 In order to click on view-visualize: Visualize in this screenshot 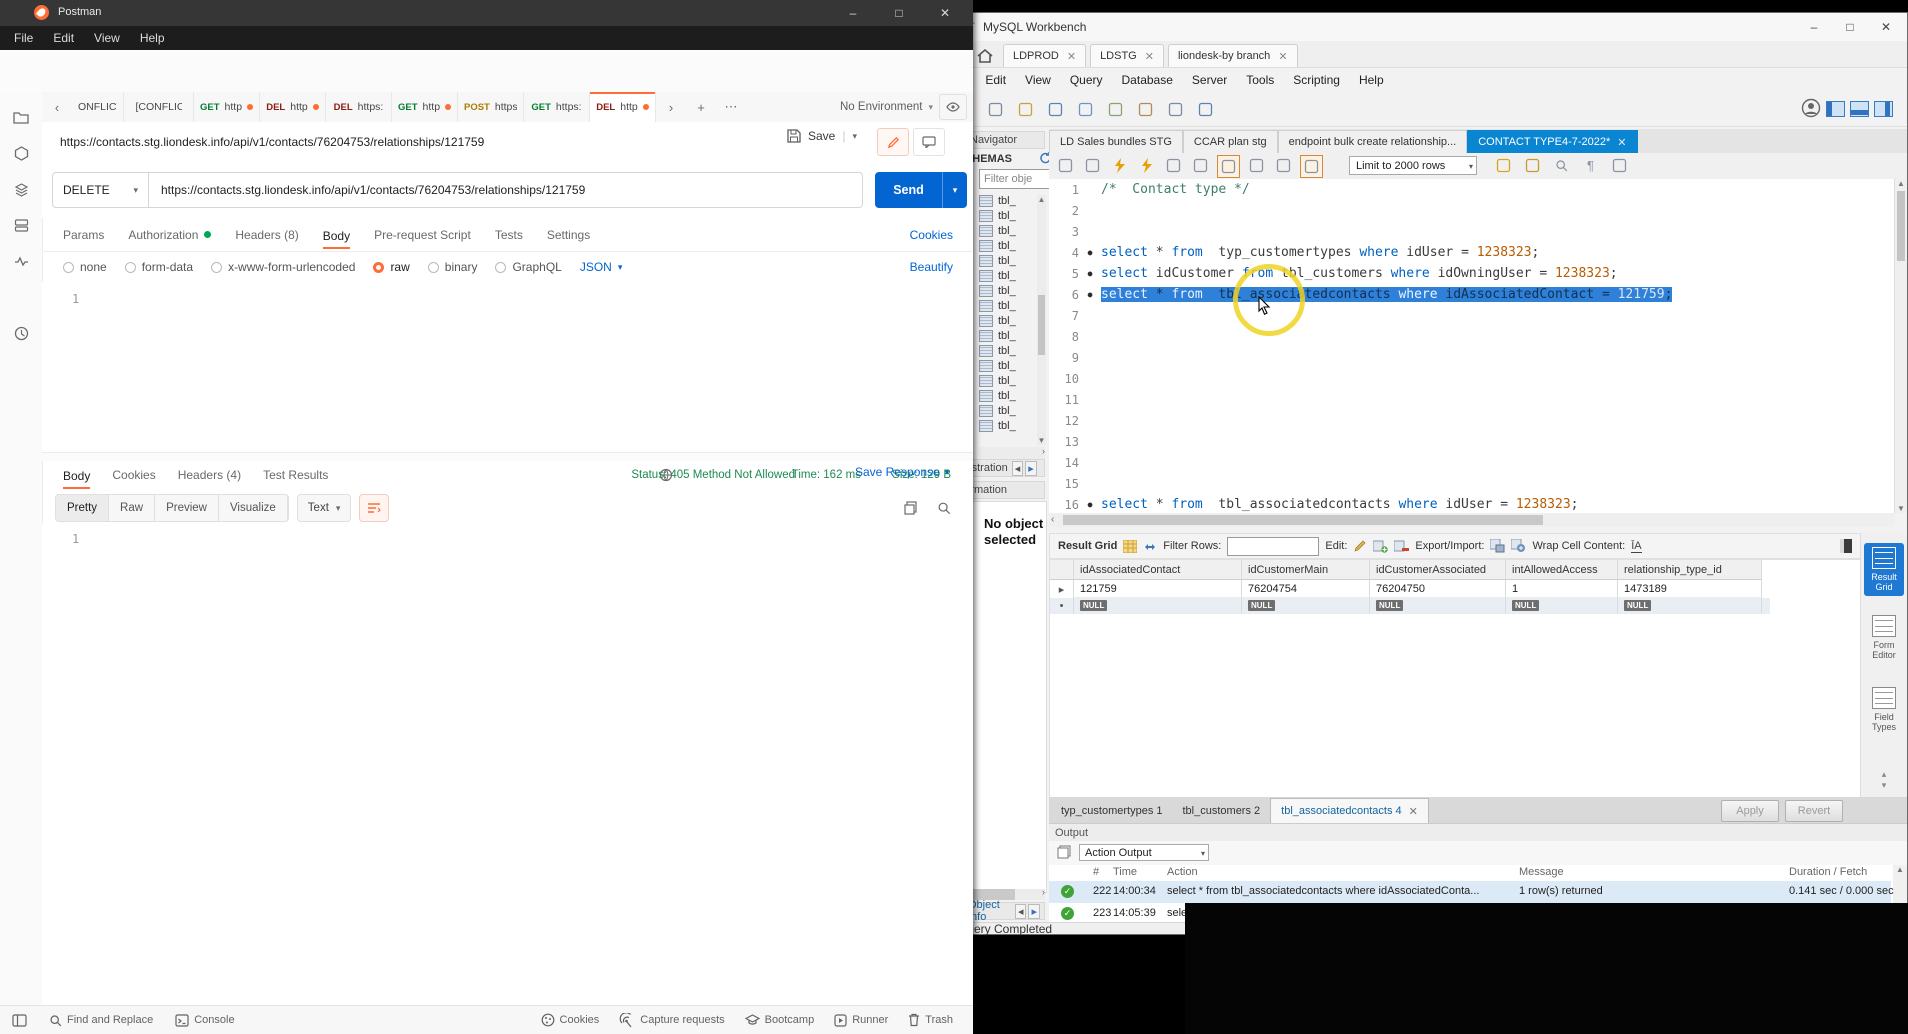, I will do `click(253, 508)`.